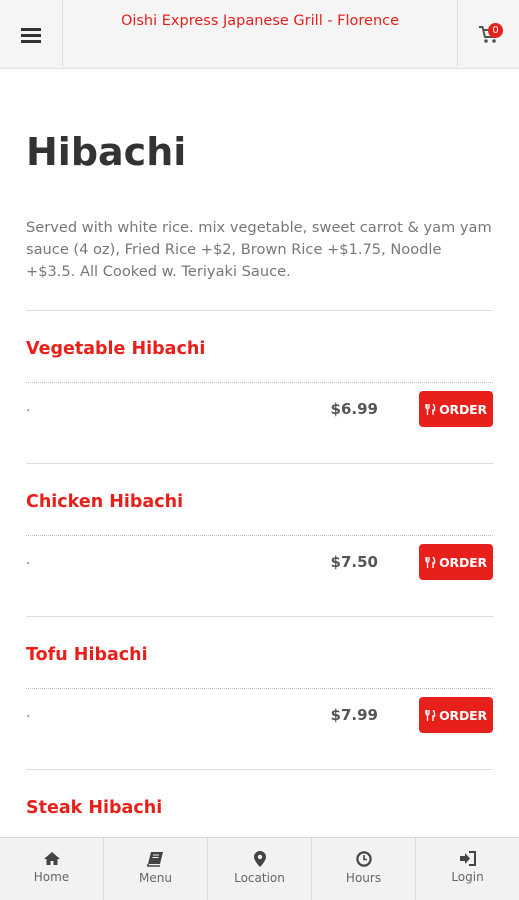 This screenshot has width=519, height=900. I want to click on menu-toggle-button, so click(31, 34).